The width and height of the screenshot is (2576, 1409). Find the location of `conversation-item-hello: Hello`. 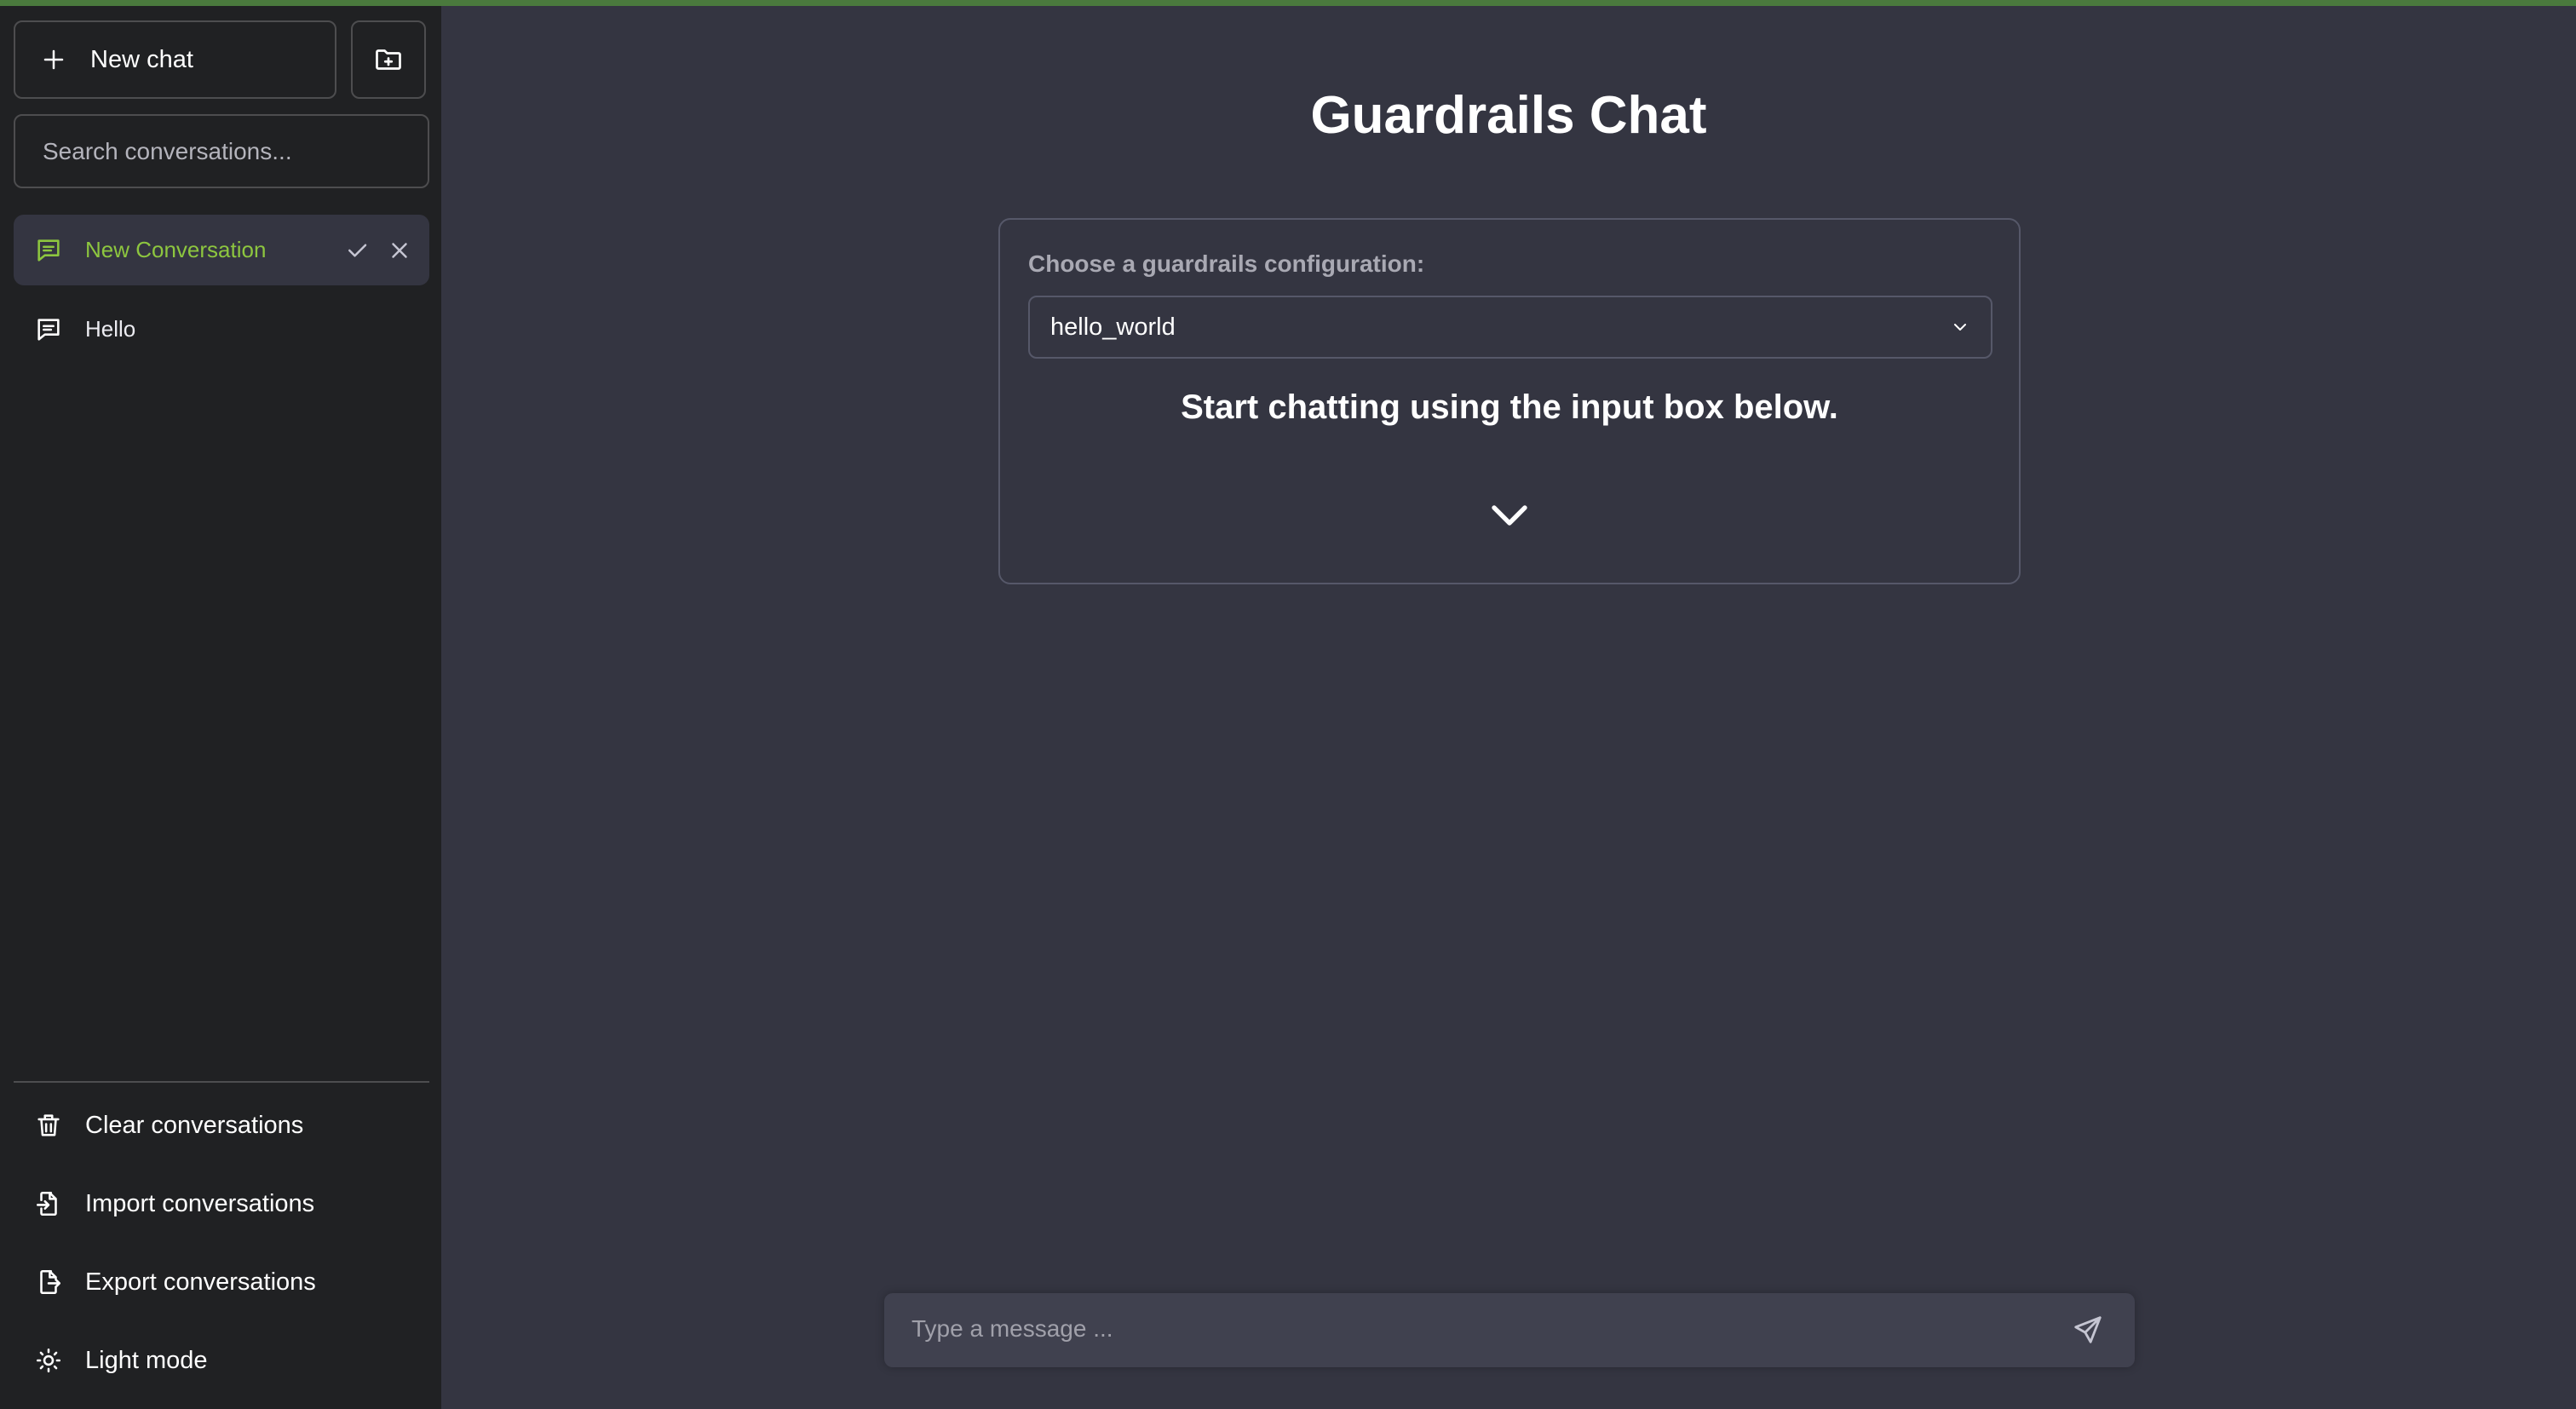

conversation-item-hello: Hello is located at coordinates (222, 329).